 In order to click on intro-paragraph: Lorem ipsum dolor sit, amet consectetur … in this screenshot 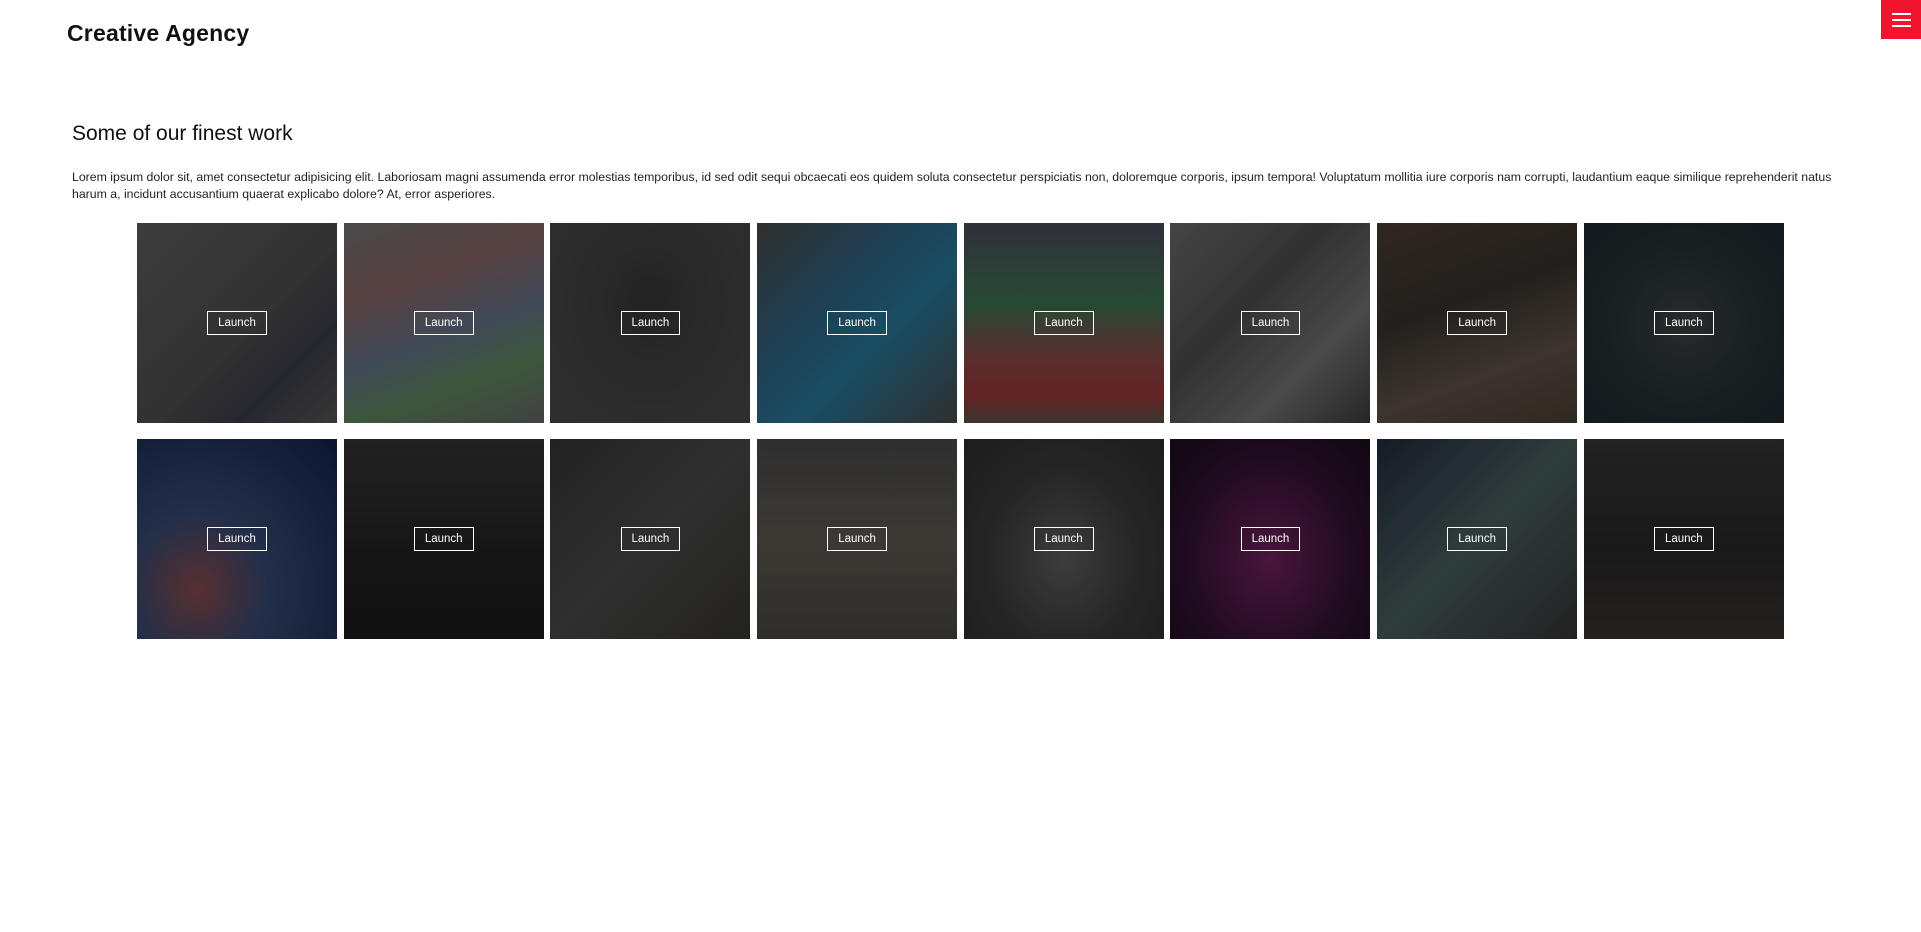, I will do `click(952, 185)`.